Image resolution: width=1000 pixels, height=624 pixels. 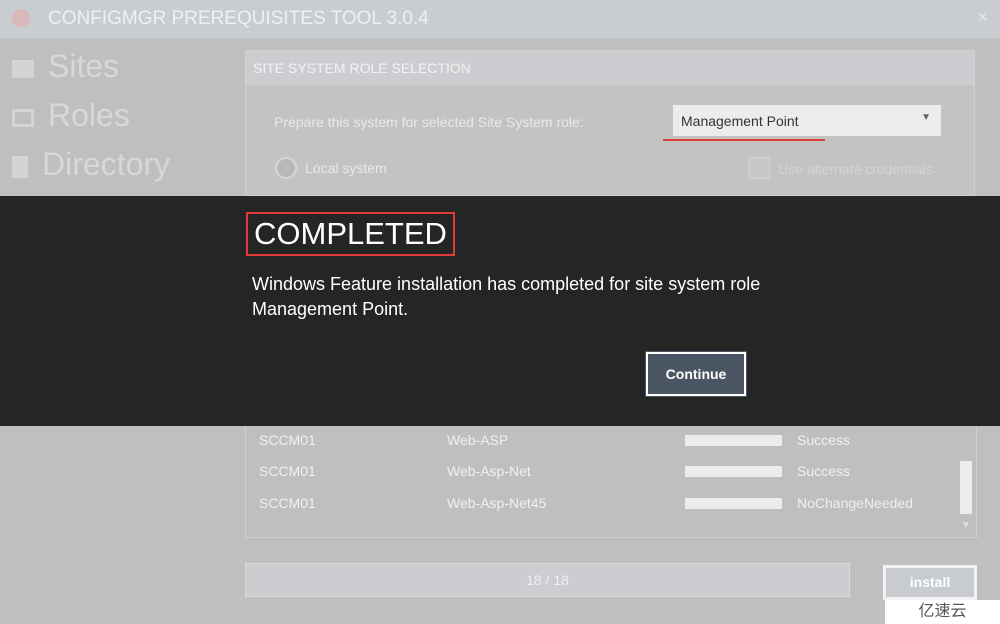 I want to click on sidebar-item-directory: Directory, so click(x=91, y=164).